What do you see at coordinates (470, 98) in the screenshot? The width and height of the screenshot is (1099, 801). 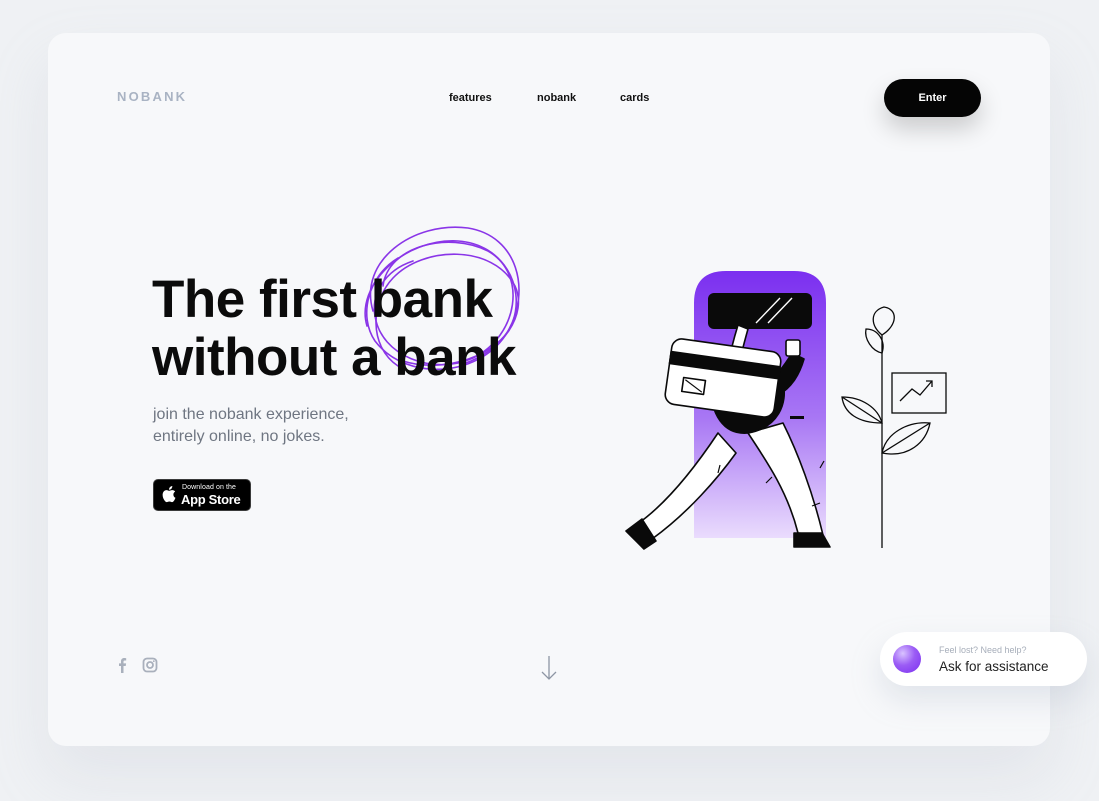 I see `nav-item-features: features` at bounding box center [470, 98].